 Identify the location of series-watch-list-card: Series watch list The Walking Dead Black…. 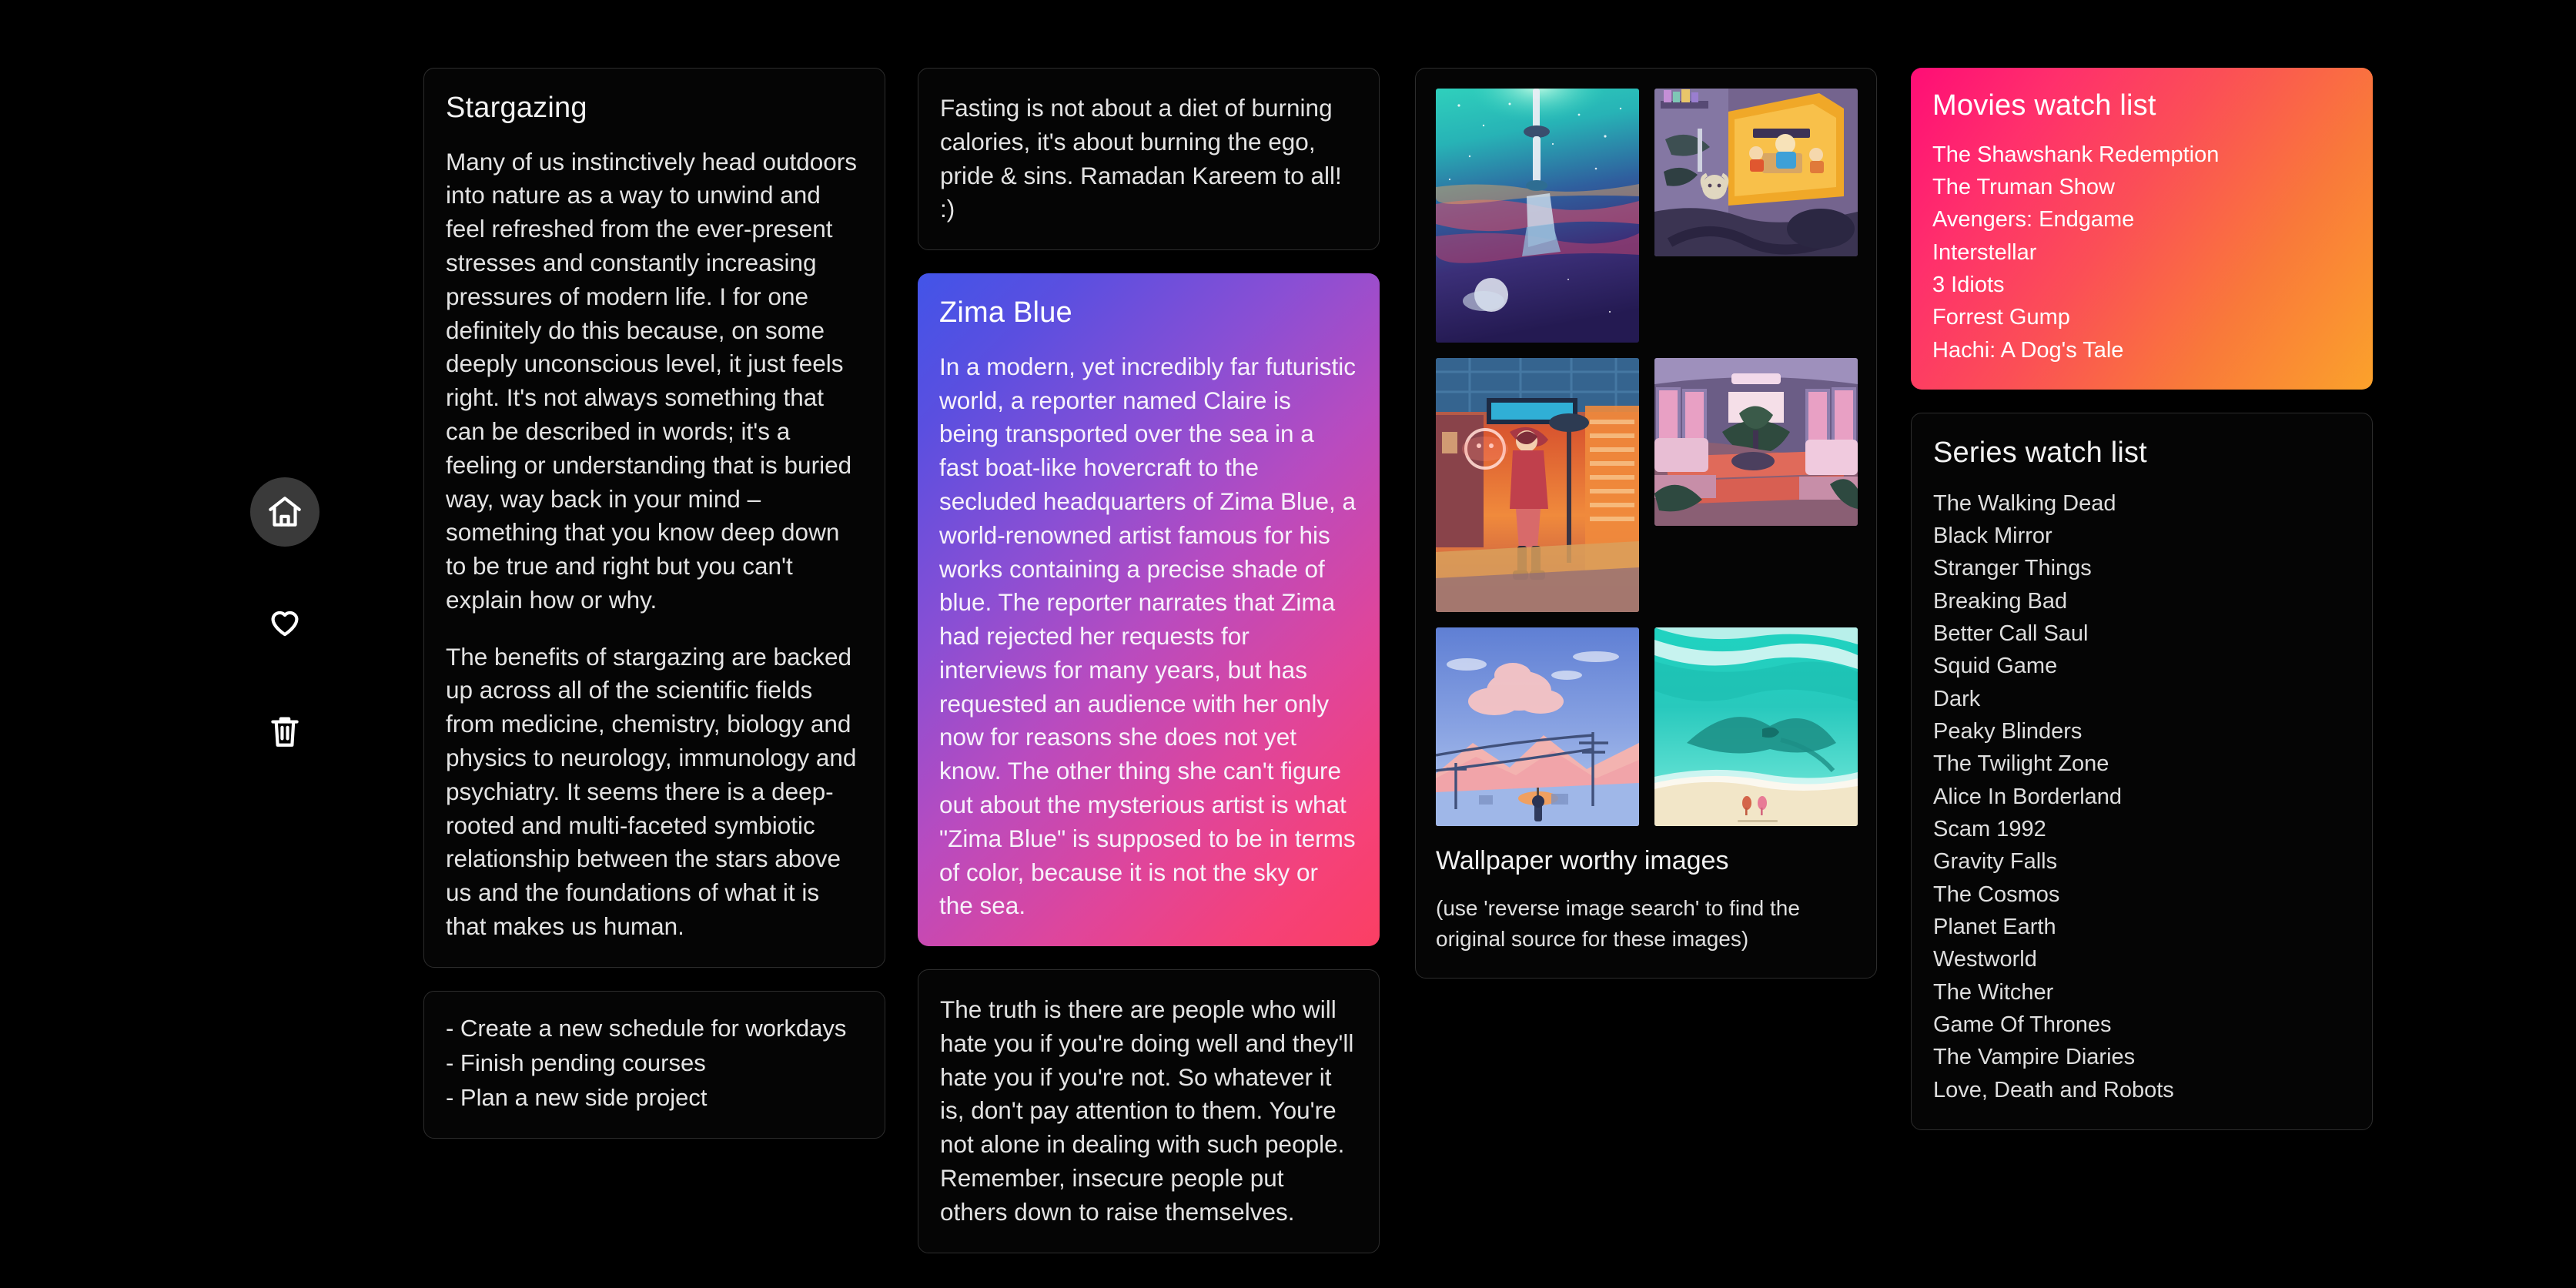
(2142, 771).